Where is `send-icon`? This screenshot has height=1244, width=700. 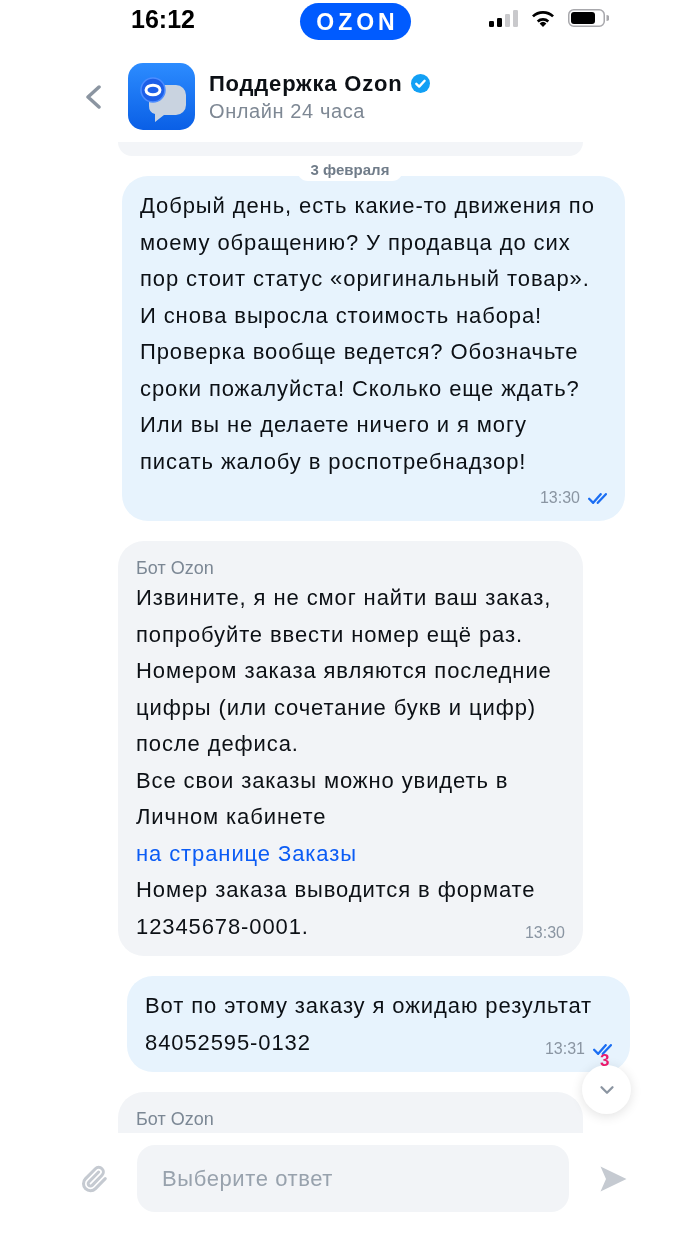
send-icon is located at coordinates (613, 1178).